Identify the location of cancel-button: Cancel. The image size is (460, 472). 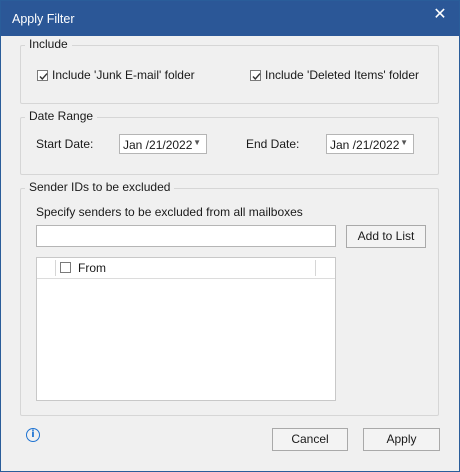
(310, 439).